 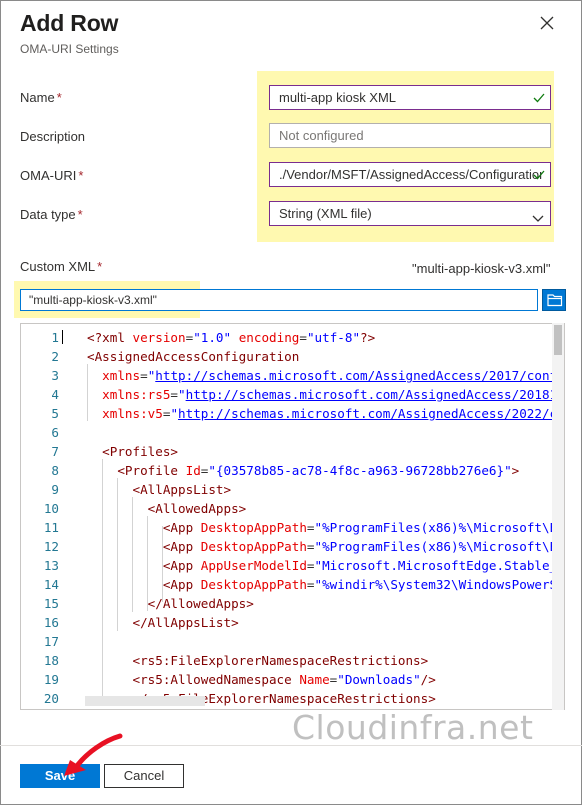 What do you see at coordinates (51, 641) in the screenshot?
I see `line-number: 17` at bounding box center [51, 641].